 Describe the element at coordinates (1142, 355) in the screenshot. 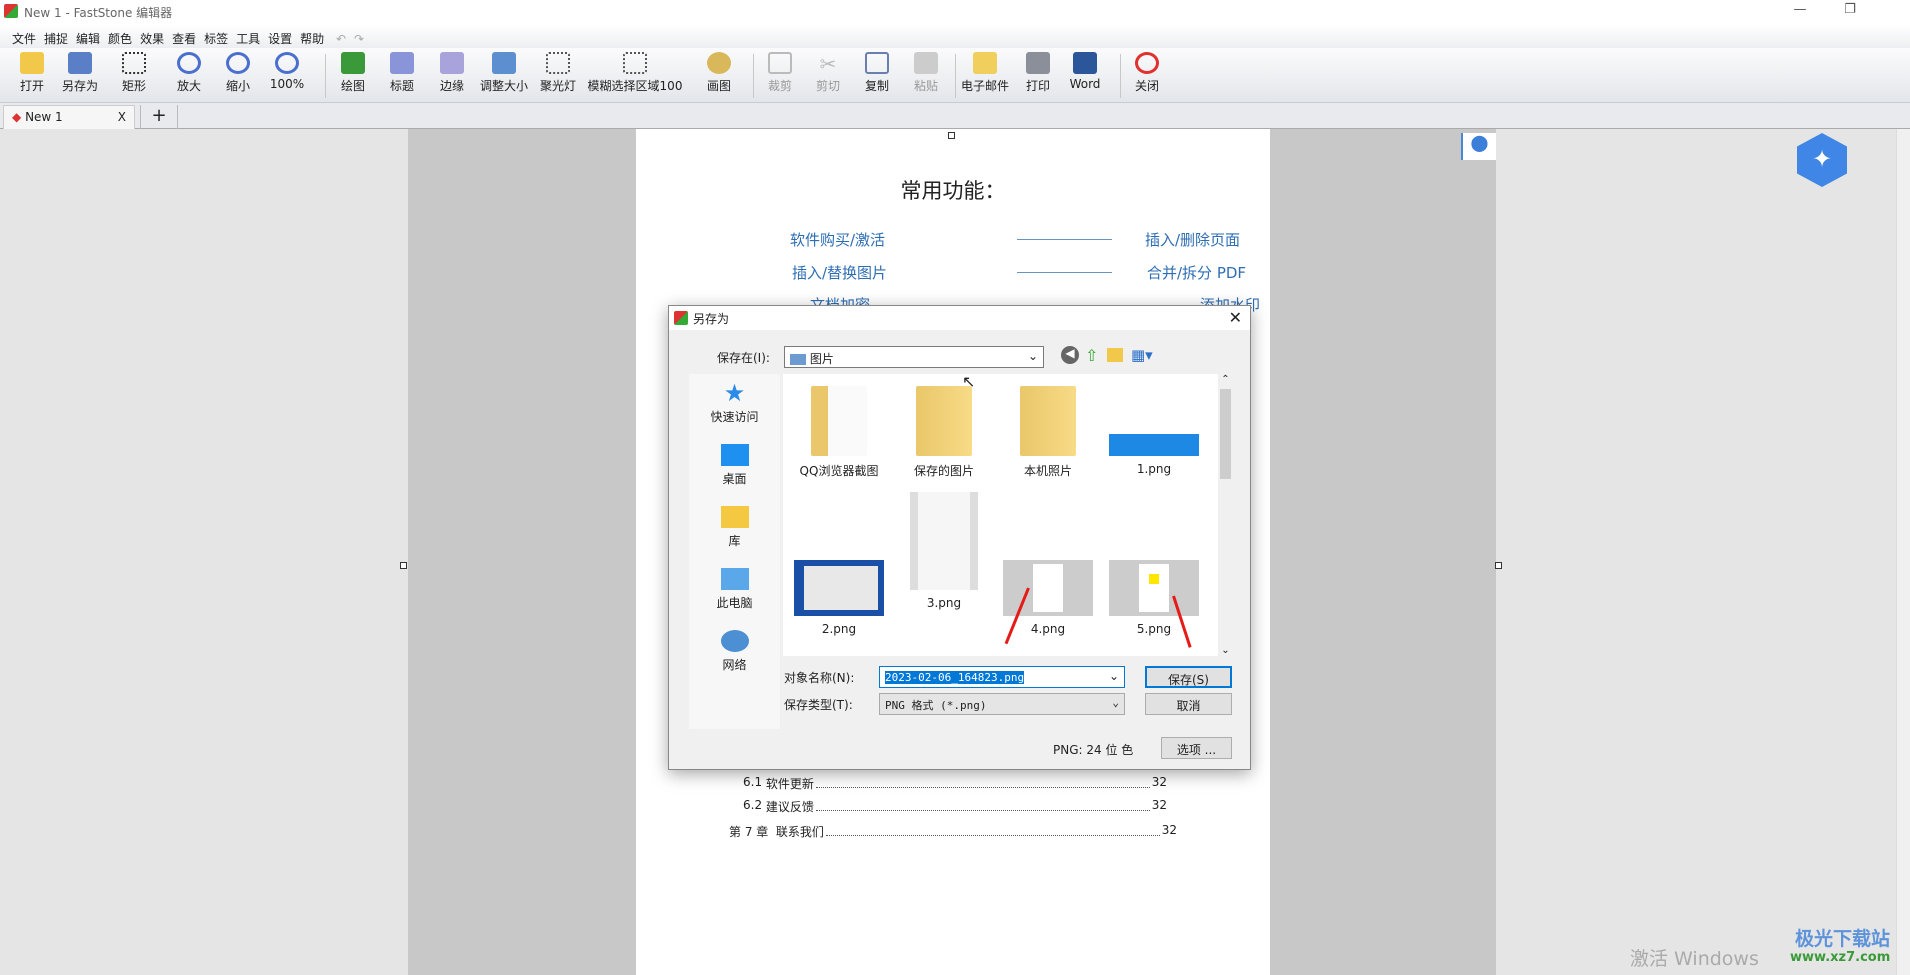

I see `view-menu-icon: ▦▾` at that location.